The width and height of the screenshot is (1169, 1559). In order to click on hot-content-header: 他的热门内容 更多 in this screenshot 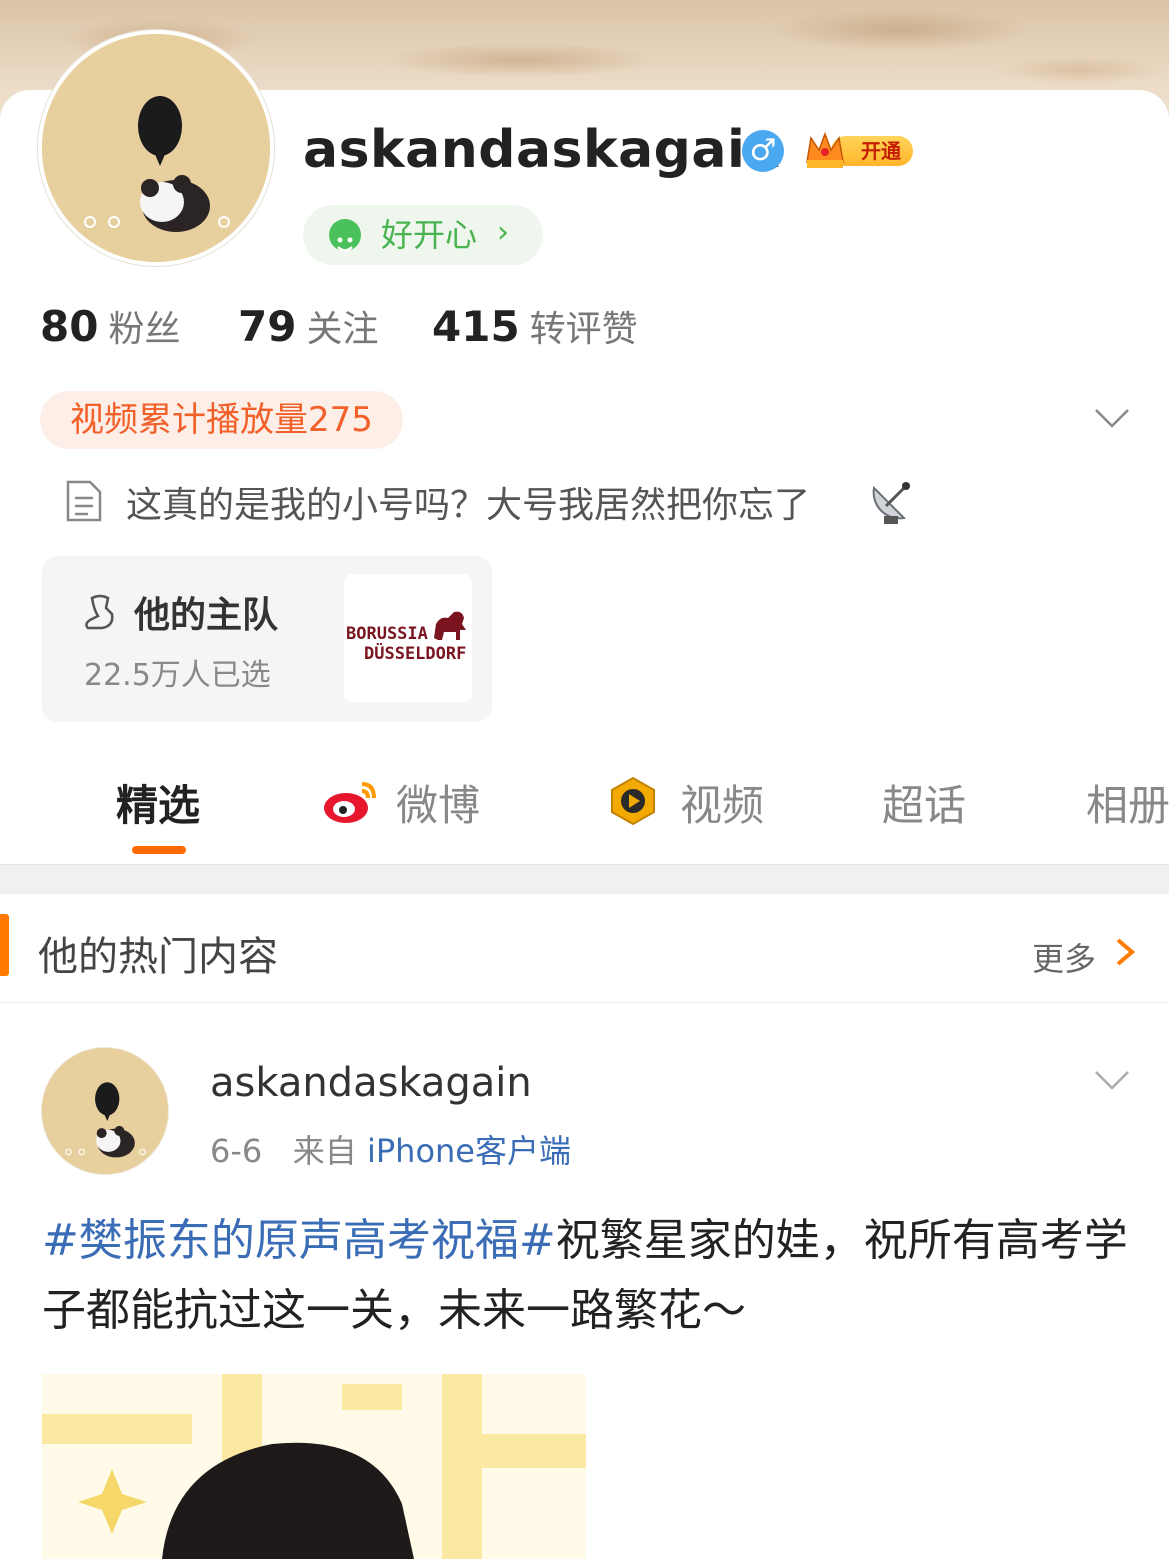, I will do `click(584, 948)`.